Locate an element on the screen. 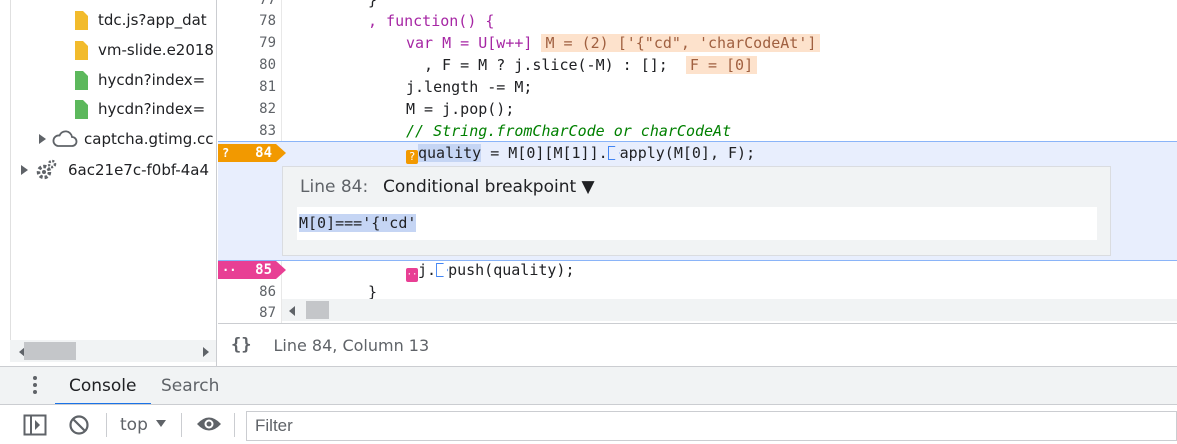  code-line: 82 M = j.pop(); is located at coordinates (697, 109).